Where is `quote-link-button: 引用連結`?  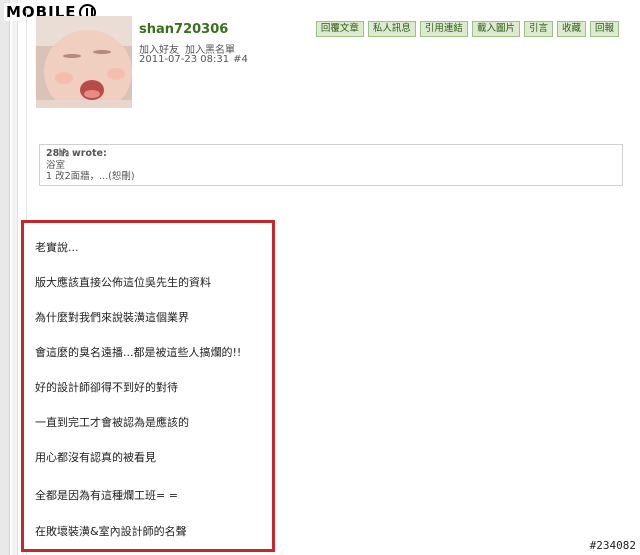
quote-link-button: 引用連結 is located at coordinates (443, 29).